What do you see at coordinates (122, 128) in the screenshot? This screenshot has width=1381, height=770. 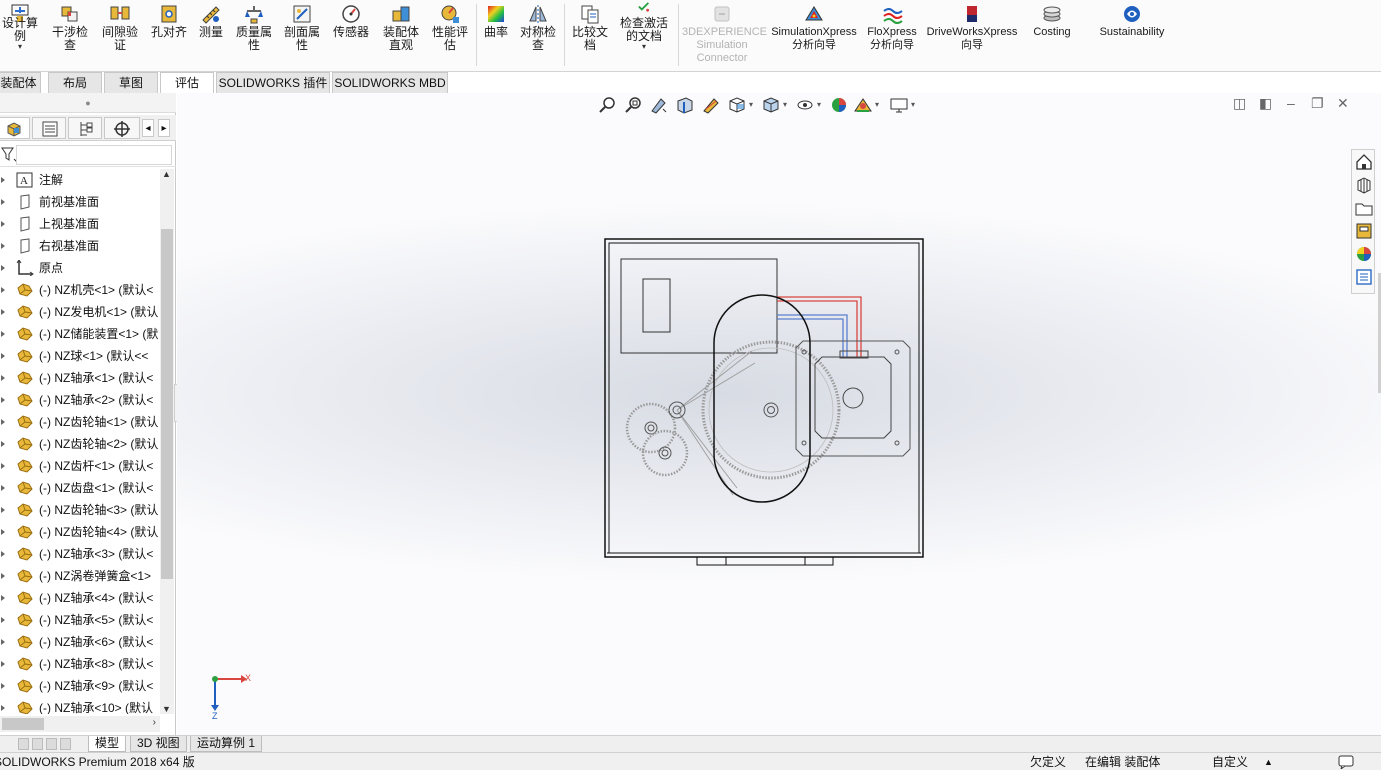 I see `tab-dimxpert-manager` at bounding box center [122, 128].